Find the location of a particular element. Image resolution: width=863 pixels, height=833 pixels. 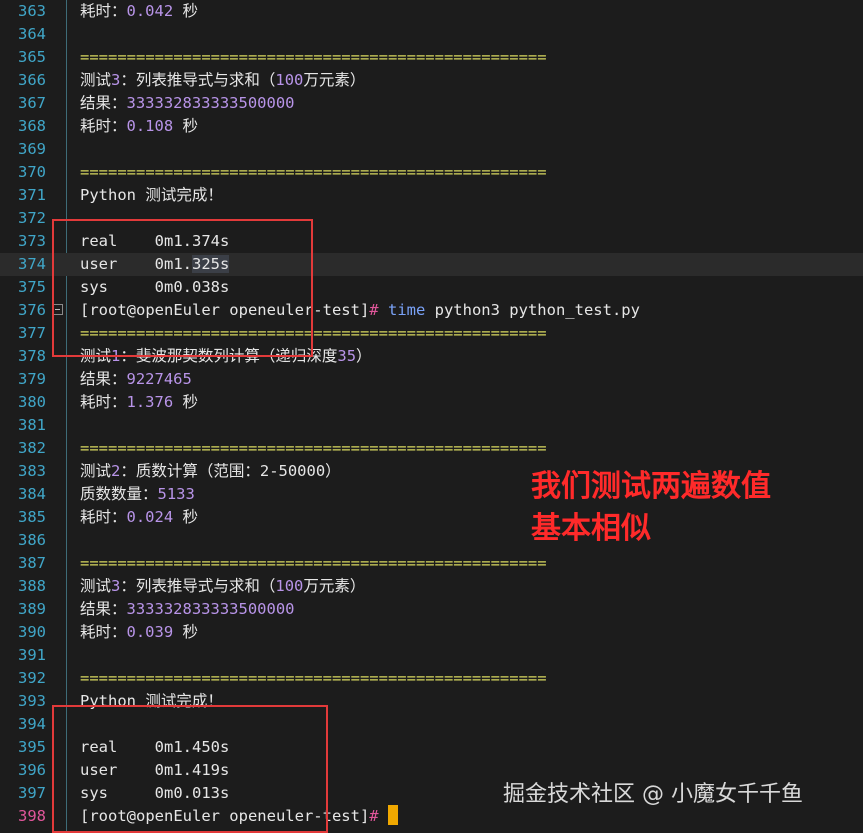

text-segment: 325s is located at coordinates (210, 264).